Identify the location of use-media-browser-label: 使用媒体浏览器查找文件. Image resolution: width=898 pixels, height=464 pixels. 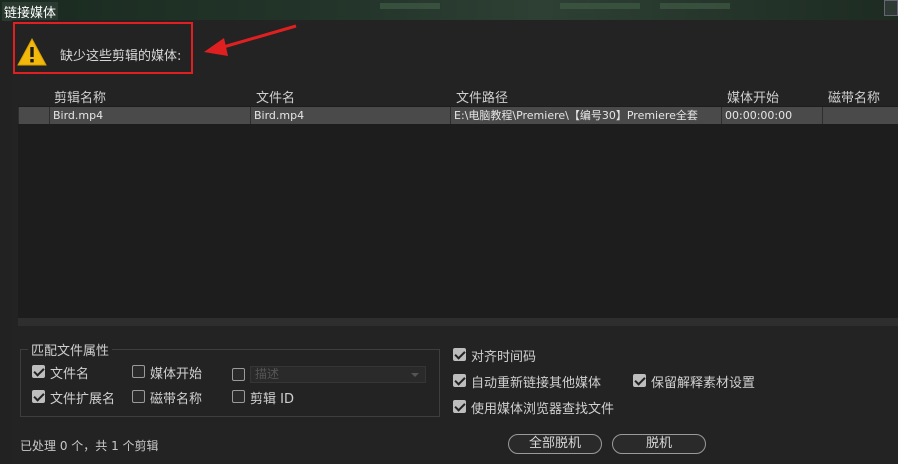
(543, 409).